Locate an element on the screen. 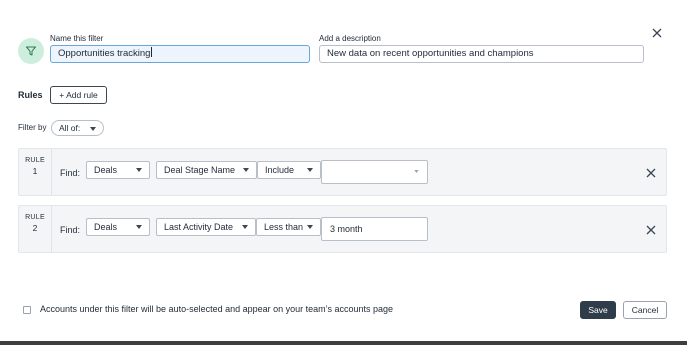 Image resolution: width=687 pixels, height=345 pixels. rule-number: 2 is located at coordinates (35, 228).